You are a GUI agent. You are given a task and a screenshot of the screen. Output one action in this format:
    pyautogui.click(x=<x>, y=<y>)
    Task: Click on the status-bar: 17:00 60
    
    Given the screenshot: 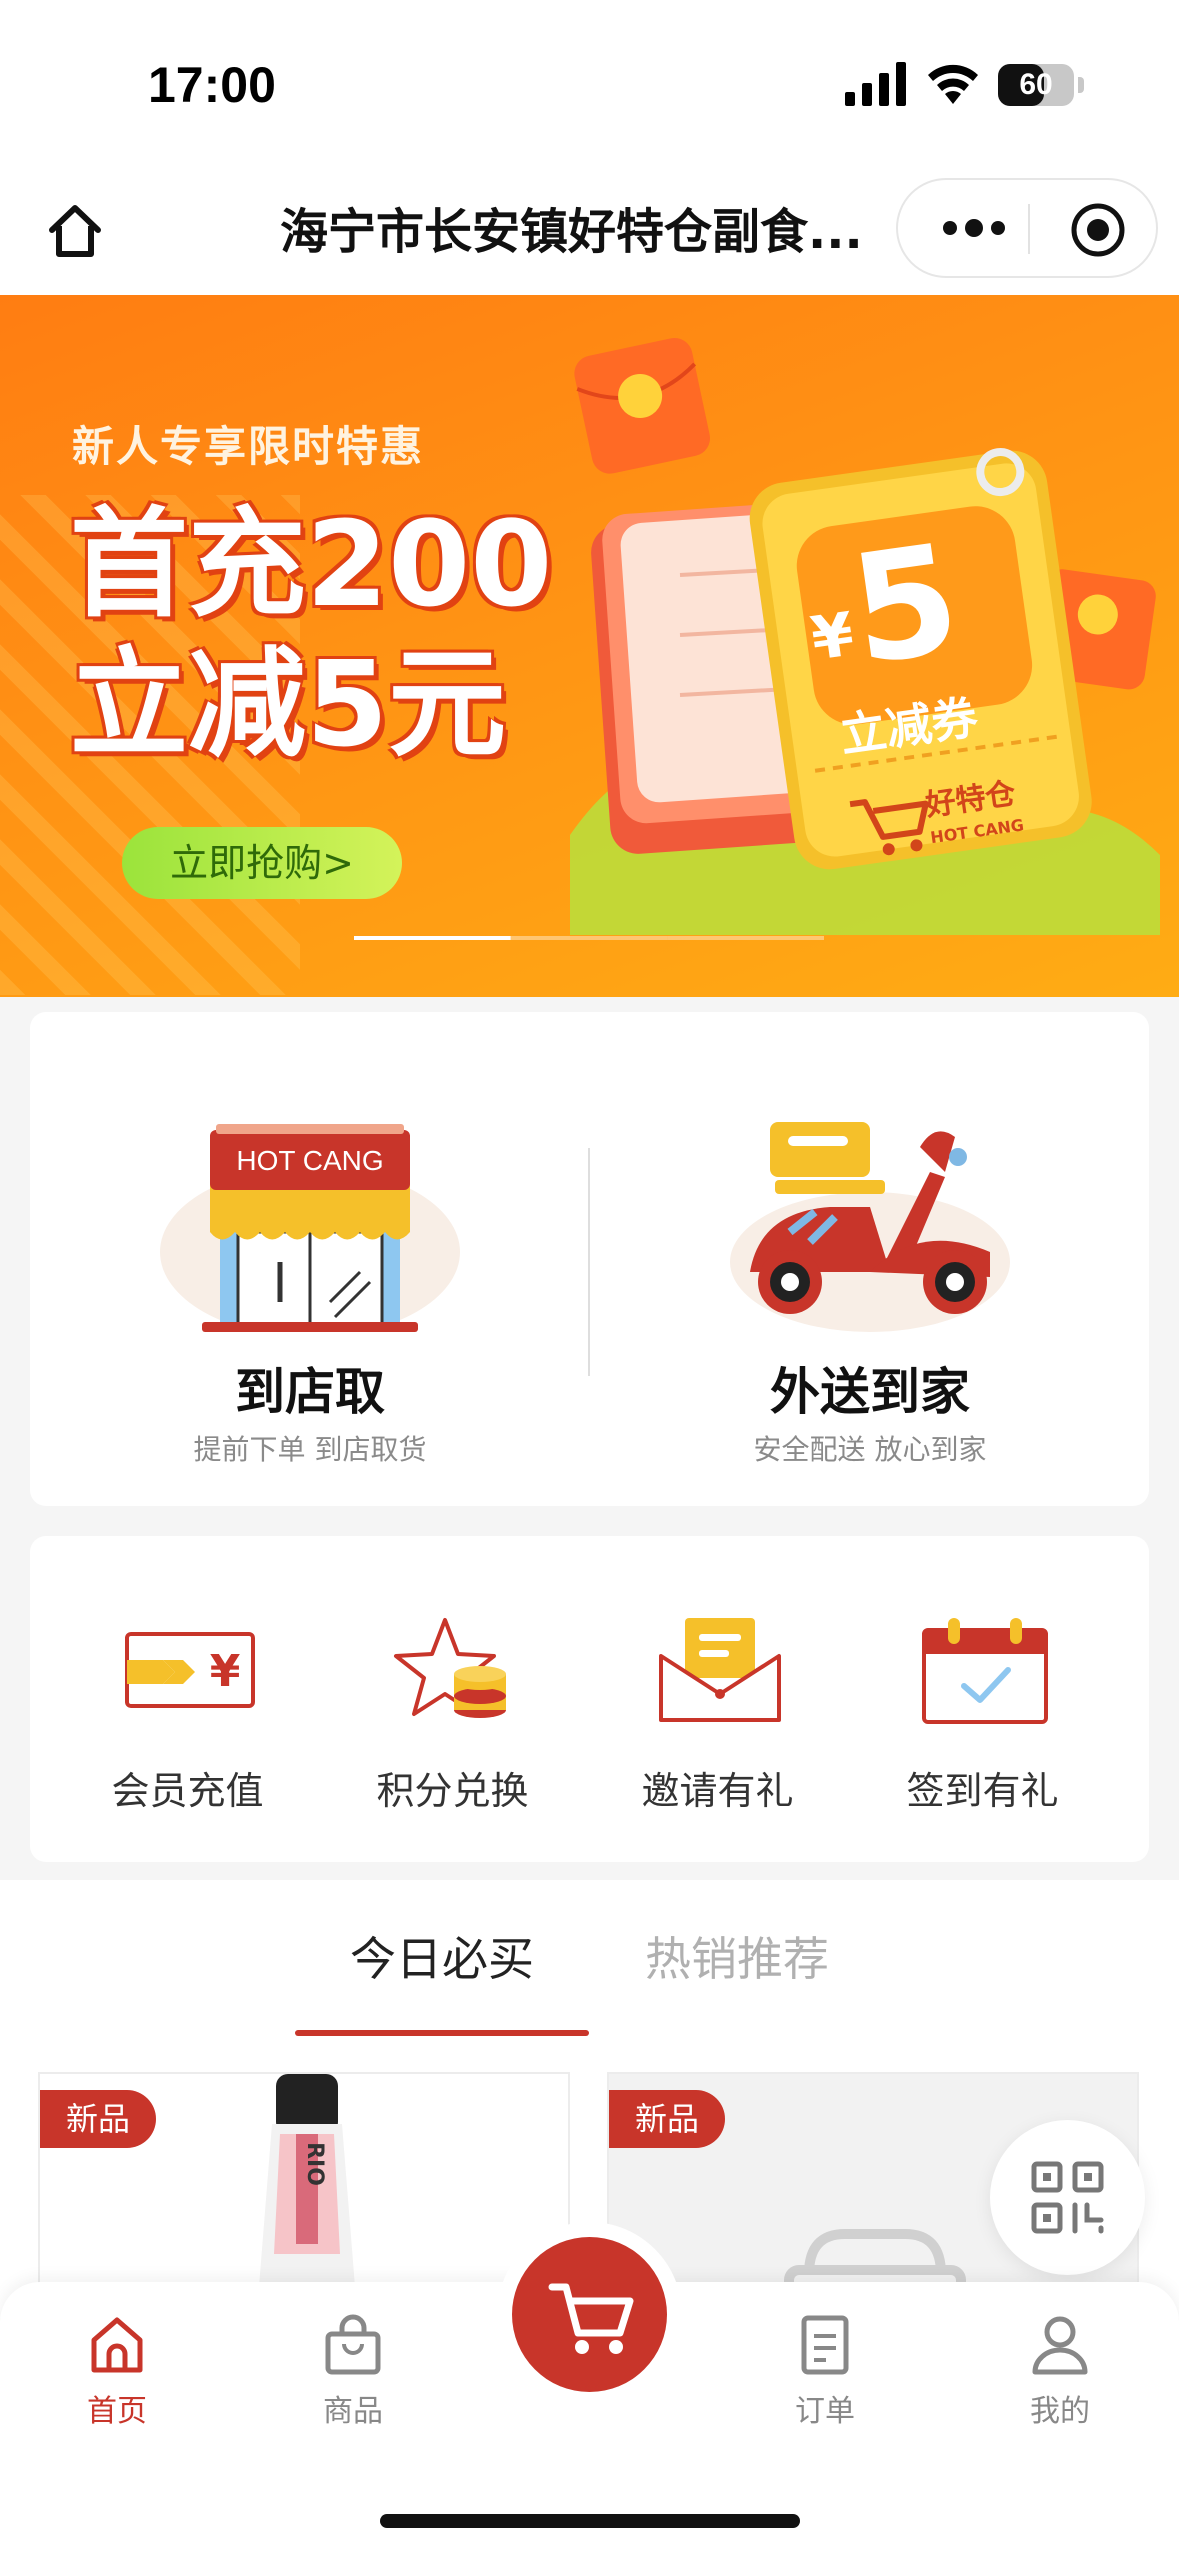 What is the action you would take?
    pyautogui.click(x=589, y=85)
    